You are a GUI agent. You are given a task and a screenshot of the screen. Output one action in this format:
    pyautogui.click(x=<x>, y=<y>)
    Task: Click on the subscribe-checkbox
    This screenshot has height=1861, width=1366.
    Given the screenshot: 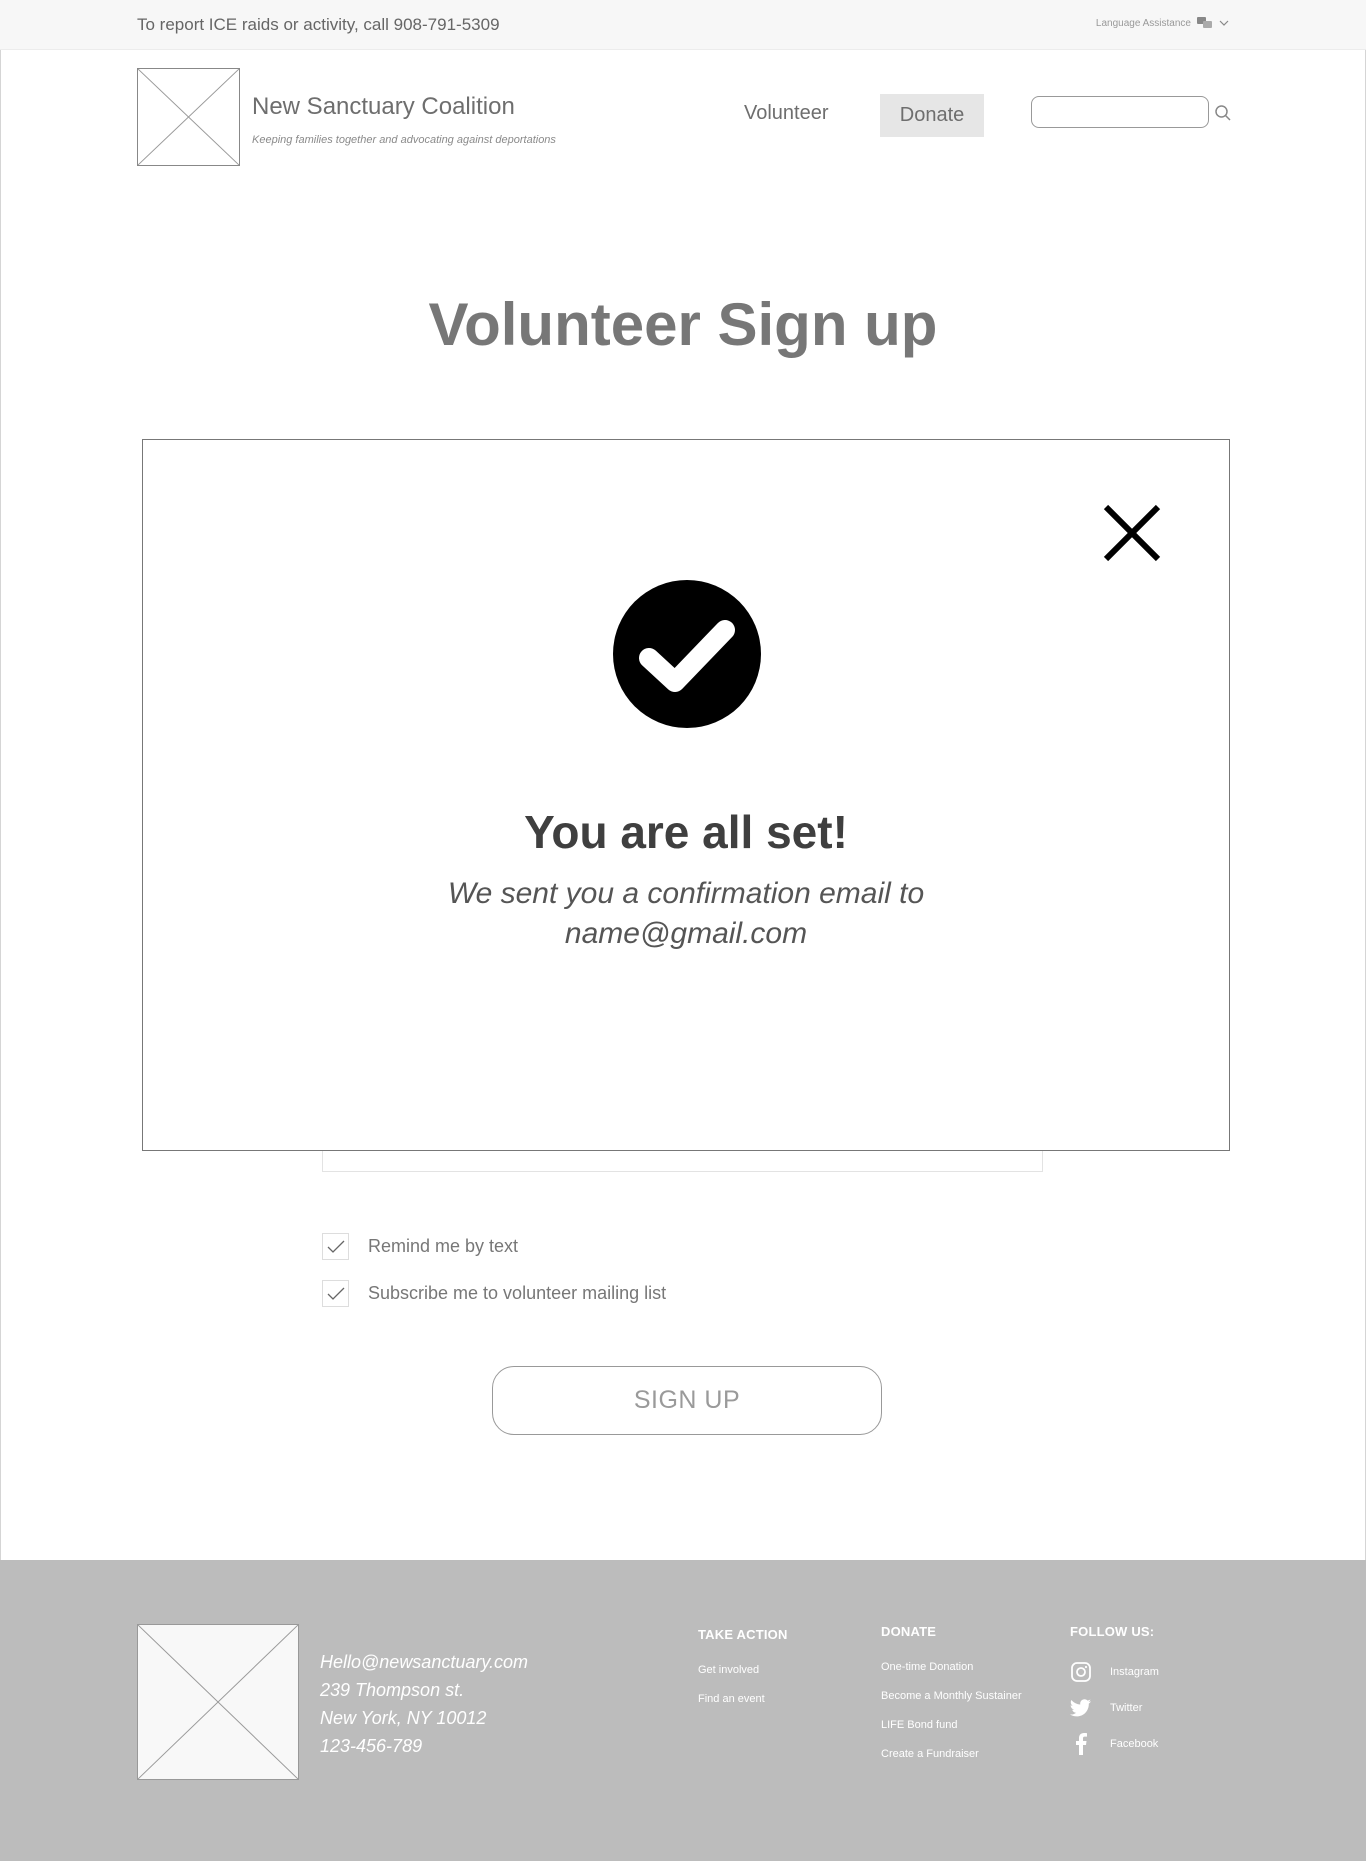 What is the action you would take?
    pyautogui.click(x=335, y=1293)
    